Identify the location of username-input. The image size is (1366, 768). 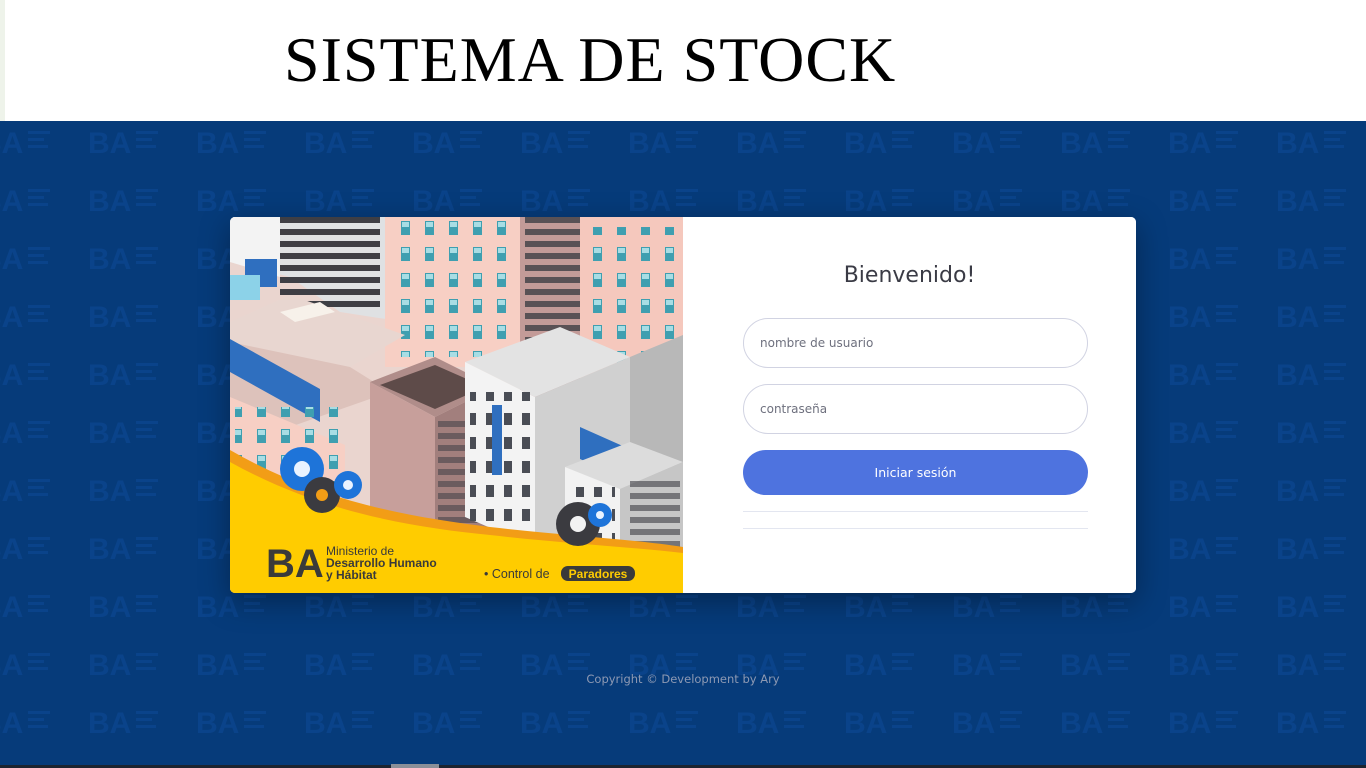
(915, 343).